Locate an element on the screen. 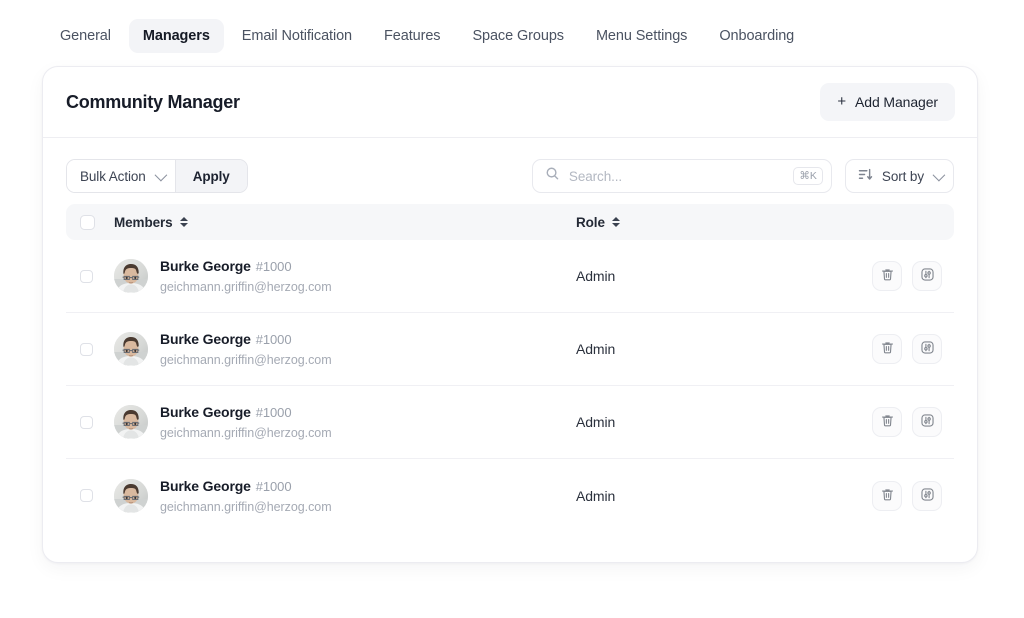 The image size is (1024, 618). column-header-role: Role is located at coordinates (707, 222).